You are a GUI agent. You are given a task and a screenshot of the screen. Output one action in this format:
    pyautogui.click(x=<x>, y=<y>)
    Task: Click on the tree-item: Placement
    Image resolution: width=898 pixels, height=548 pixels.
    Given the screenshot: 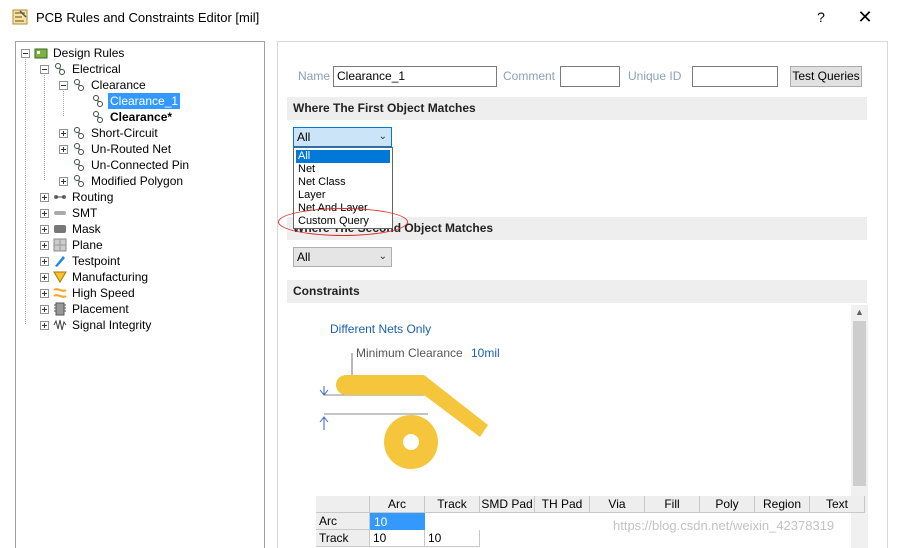 What is the action you would take?
    pyautogui.click(x=140, y=309)
    